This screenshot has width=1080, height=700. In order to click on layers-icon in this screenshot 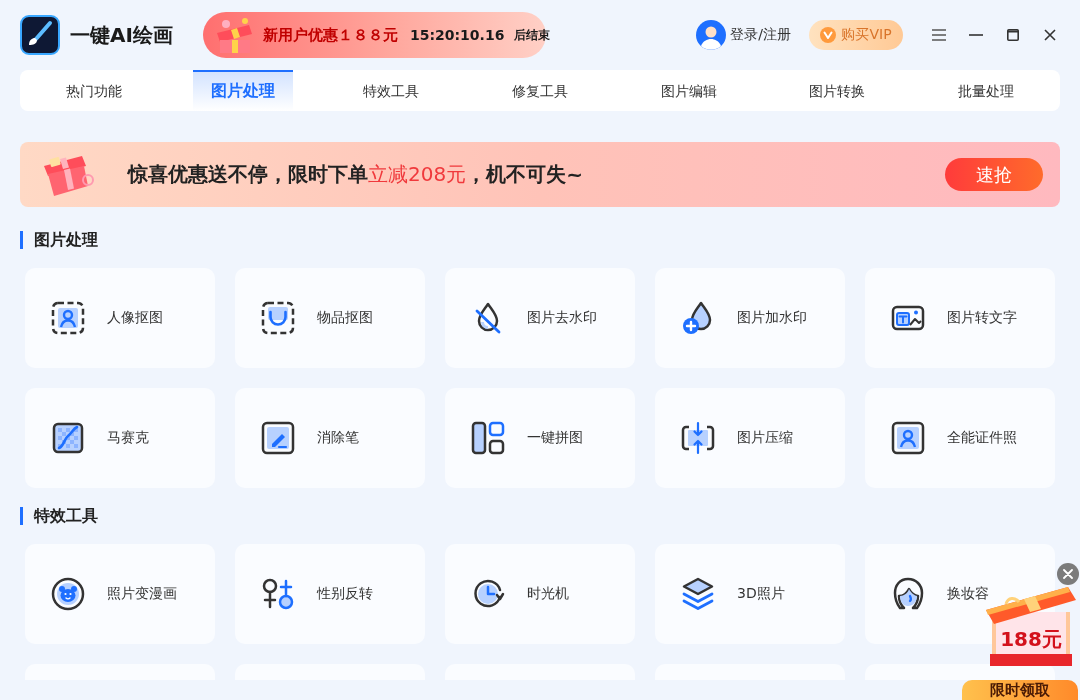, I will do `click(698, 594)`.